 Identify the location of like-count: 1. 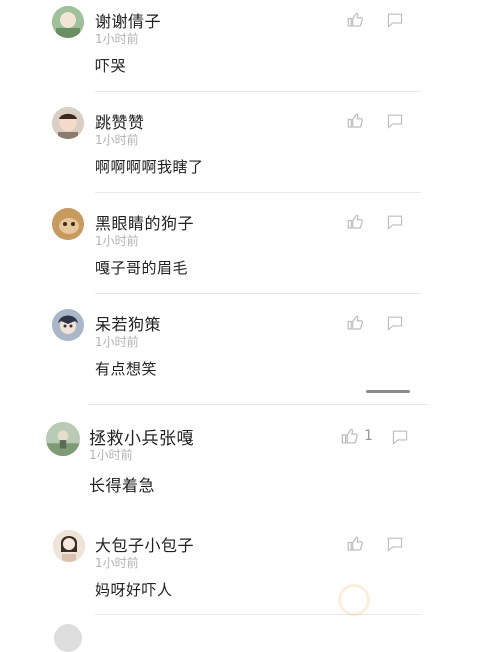
(368, 436).